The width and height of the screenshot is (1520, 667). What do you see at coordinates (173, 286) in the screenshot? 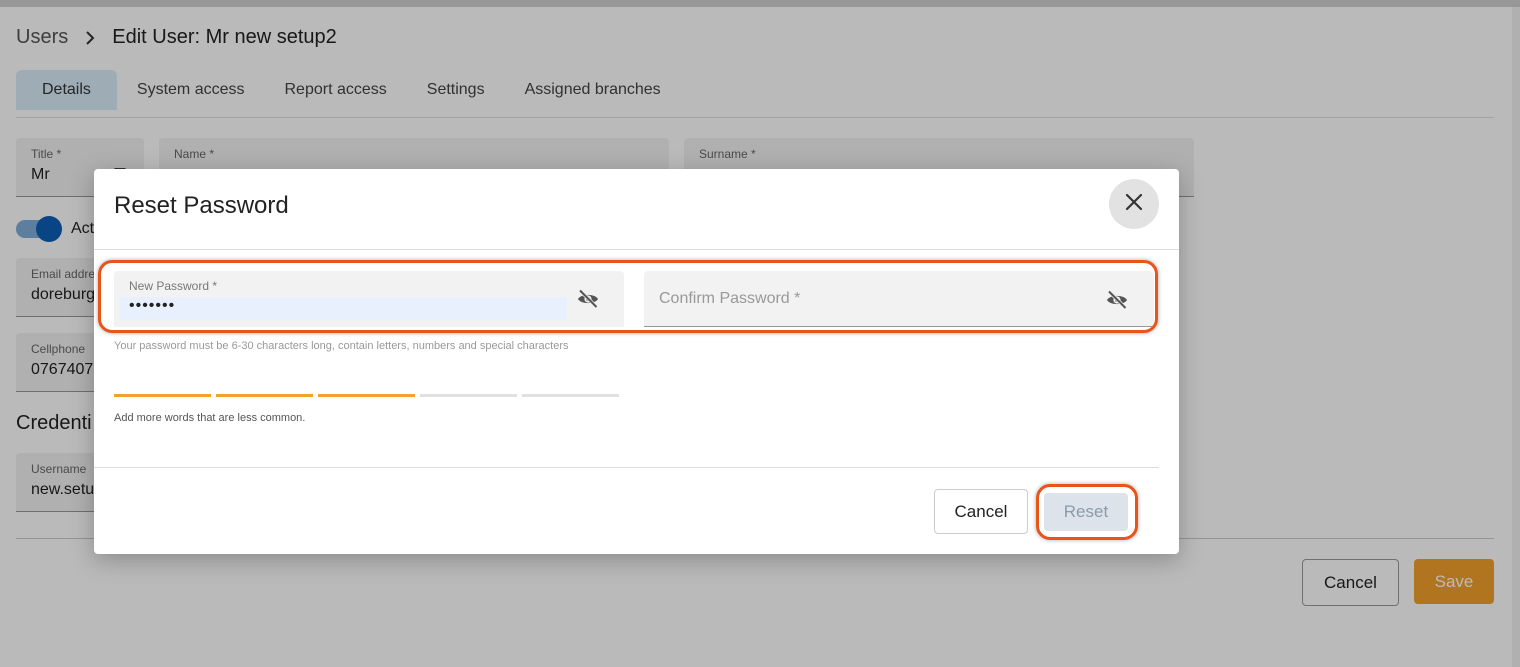
I see `new-password-label: New Password *` at bounding box center [173, 286].